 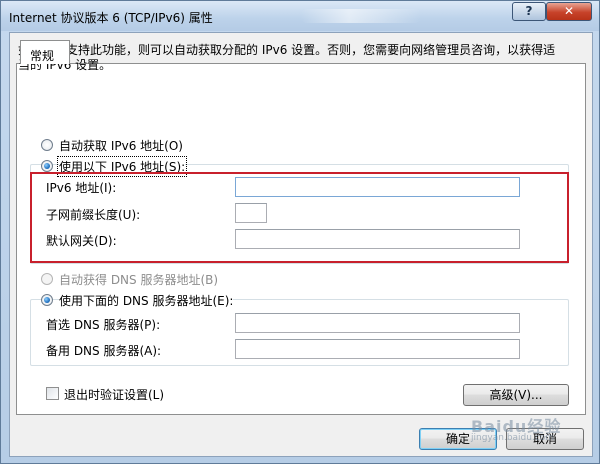 I want to click on window-title: Internet 协议版本 6 (TCP/IPv6) 属性, so click(x=111, y=18).